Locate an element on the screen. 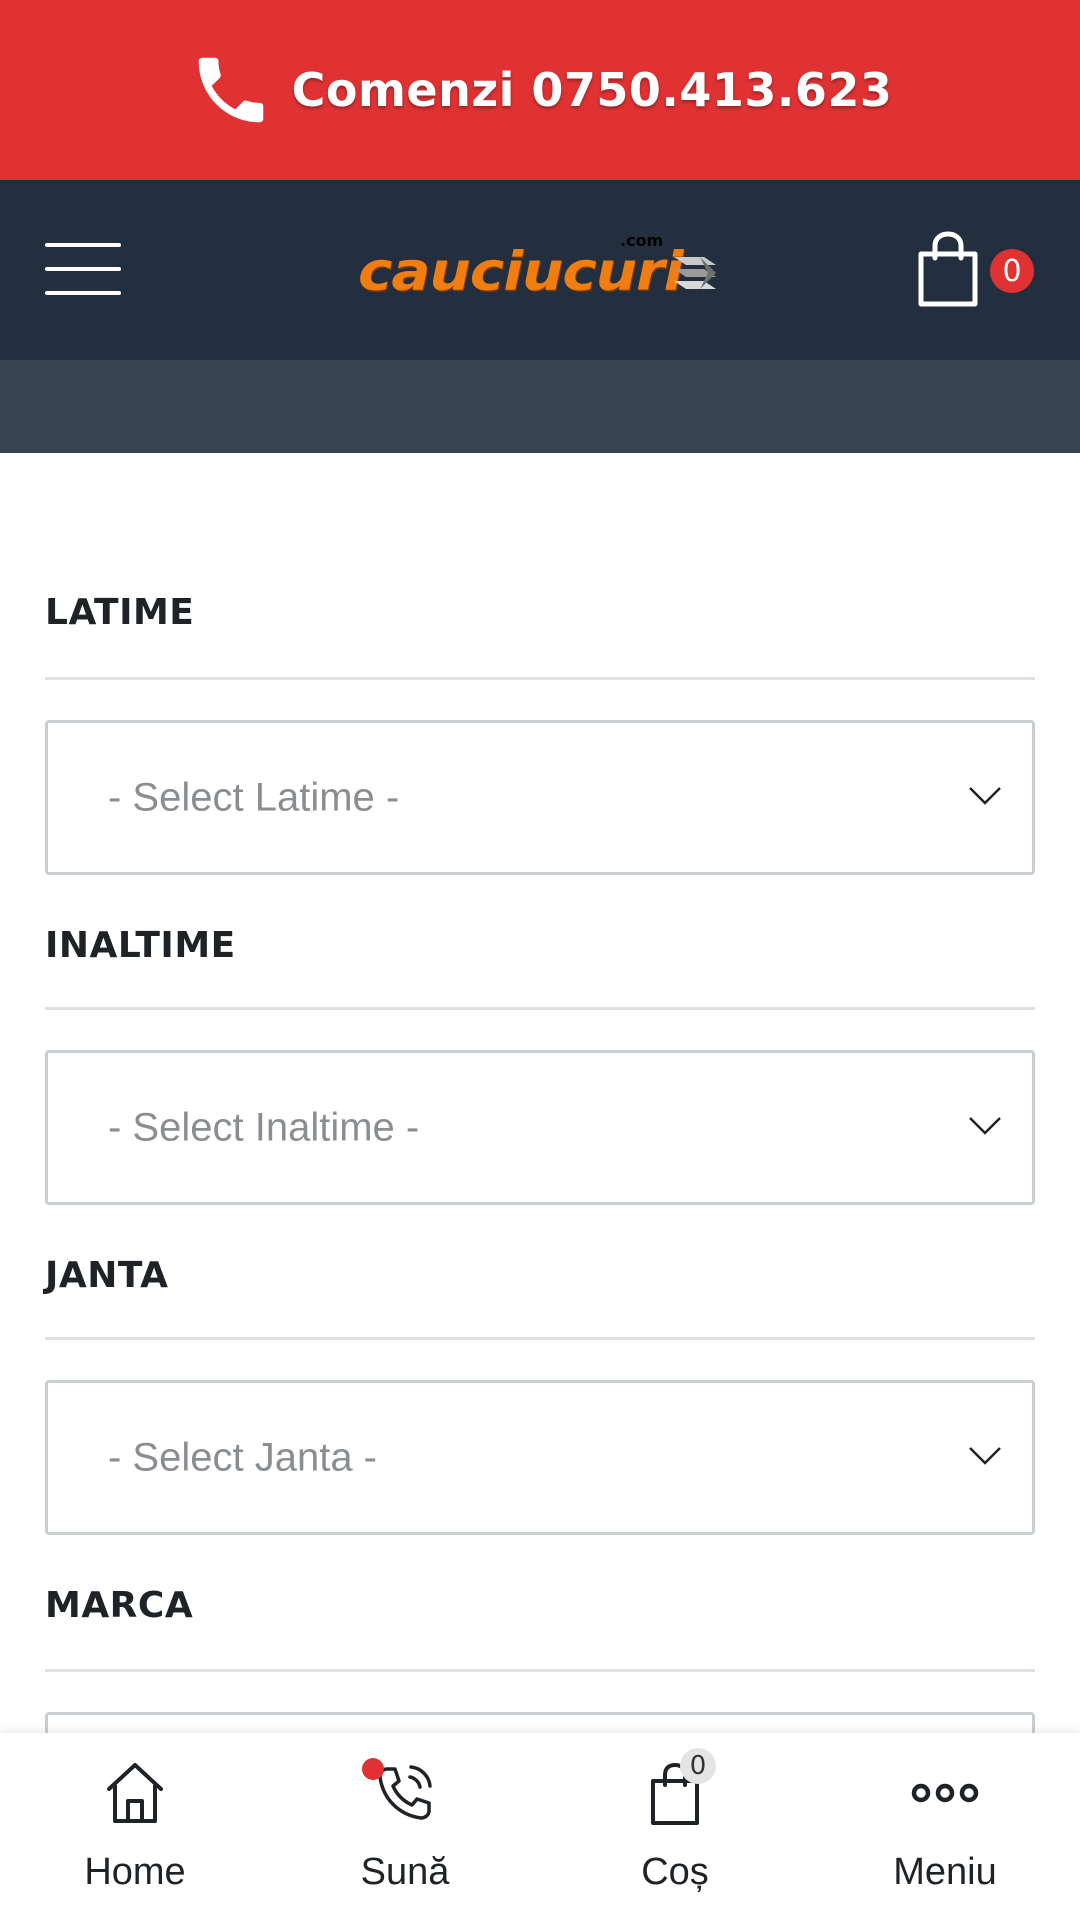 Image resolution: width=1080 pixels, height=1920 pixels. site-logo: cauciucuri .com is located at coordinates (540, 269).